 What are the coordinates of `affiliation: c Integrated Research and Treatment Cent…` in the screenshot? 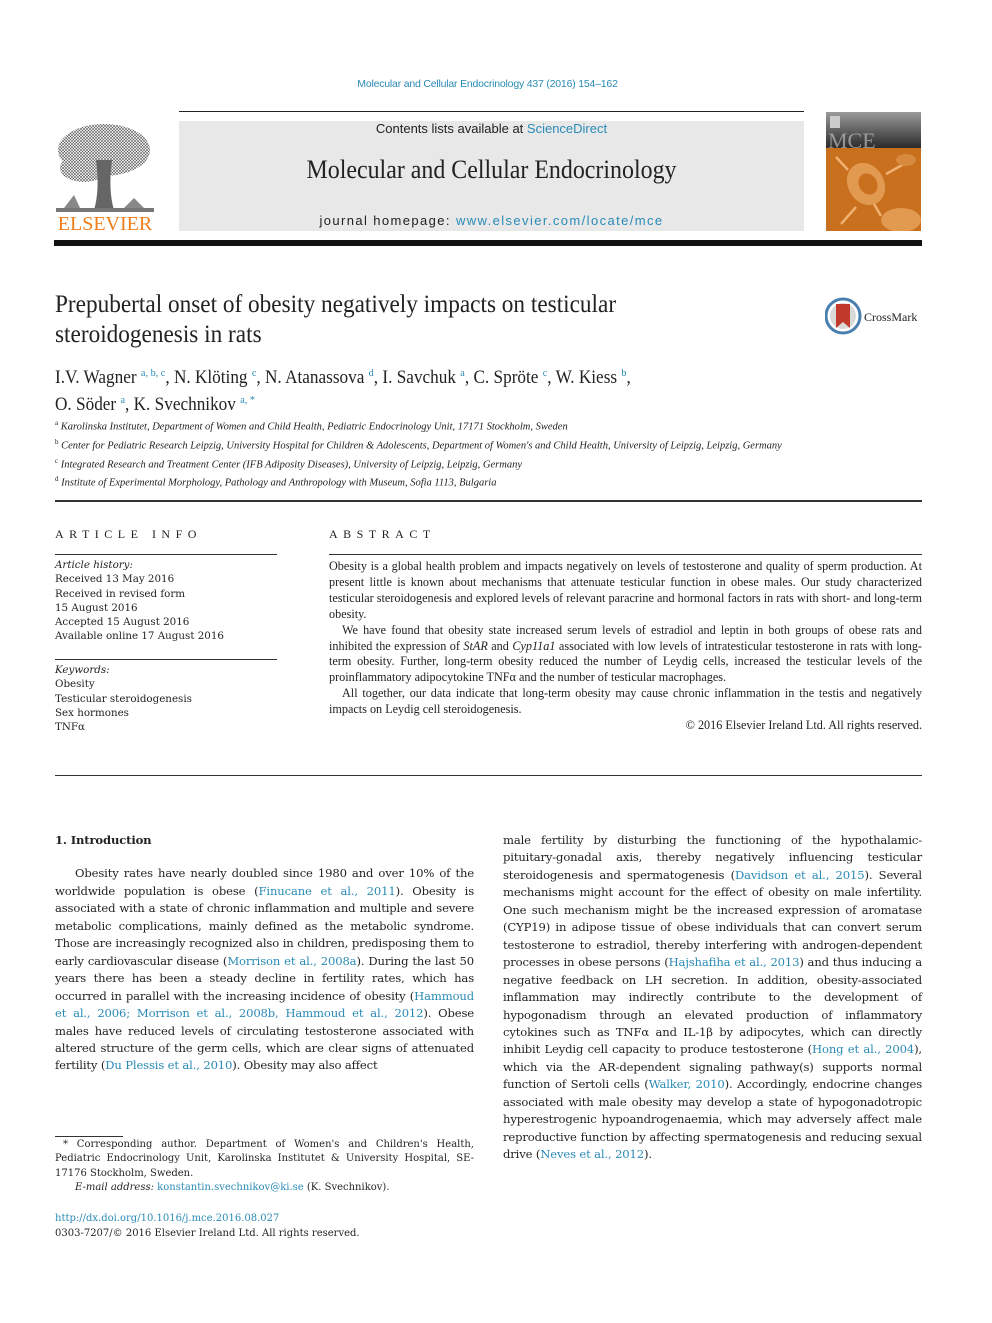 It's located at (288, 463).